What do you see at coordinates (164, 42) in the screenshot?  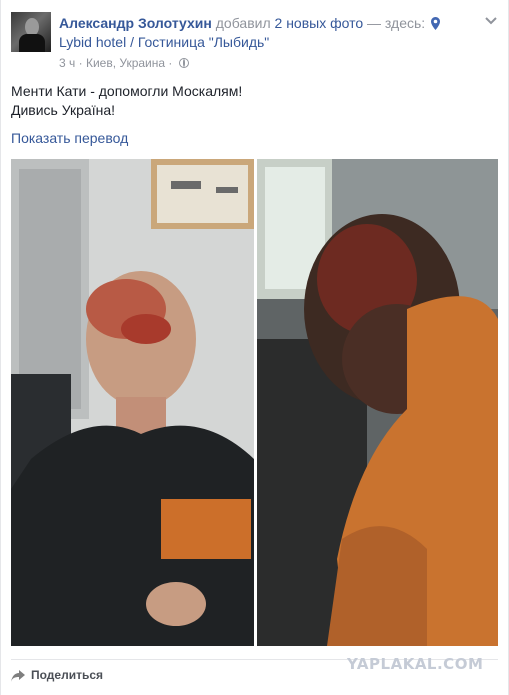 I see `location-link: Lybid hotel / Гостиница "Лыбидь"` at bounding box center [164, 42].